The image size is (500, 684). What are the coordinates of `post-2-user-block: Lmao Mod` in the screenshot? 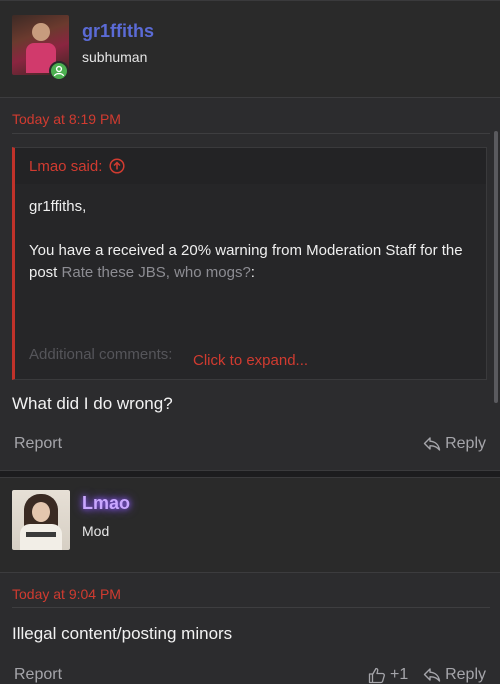 It's located at (250, 525).